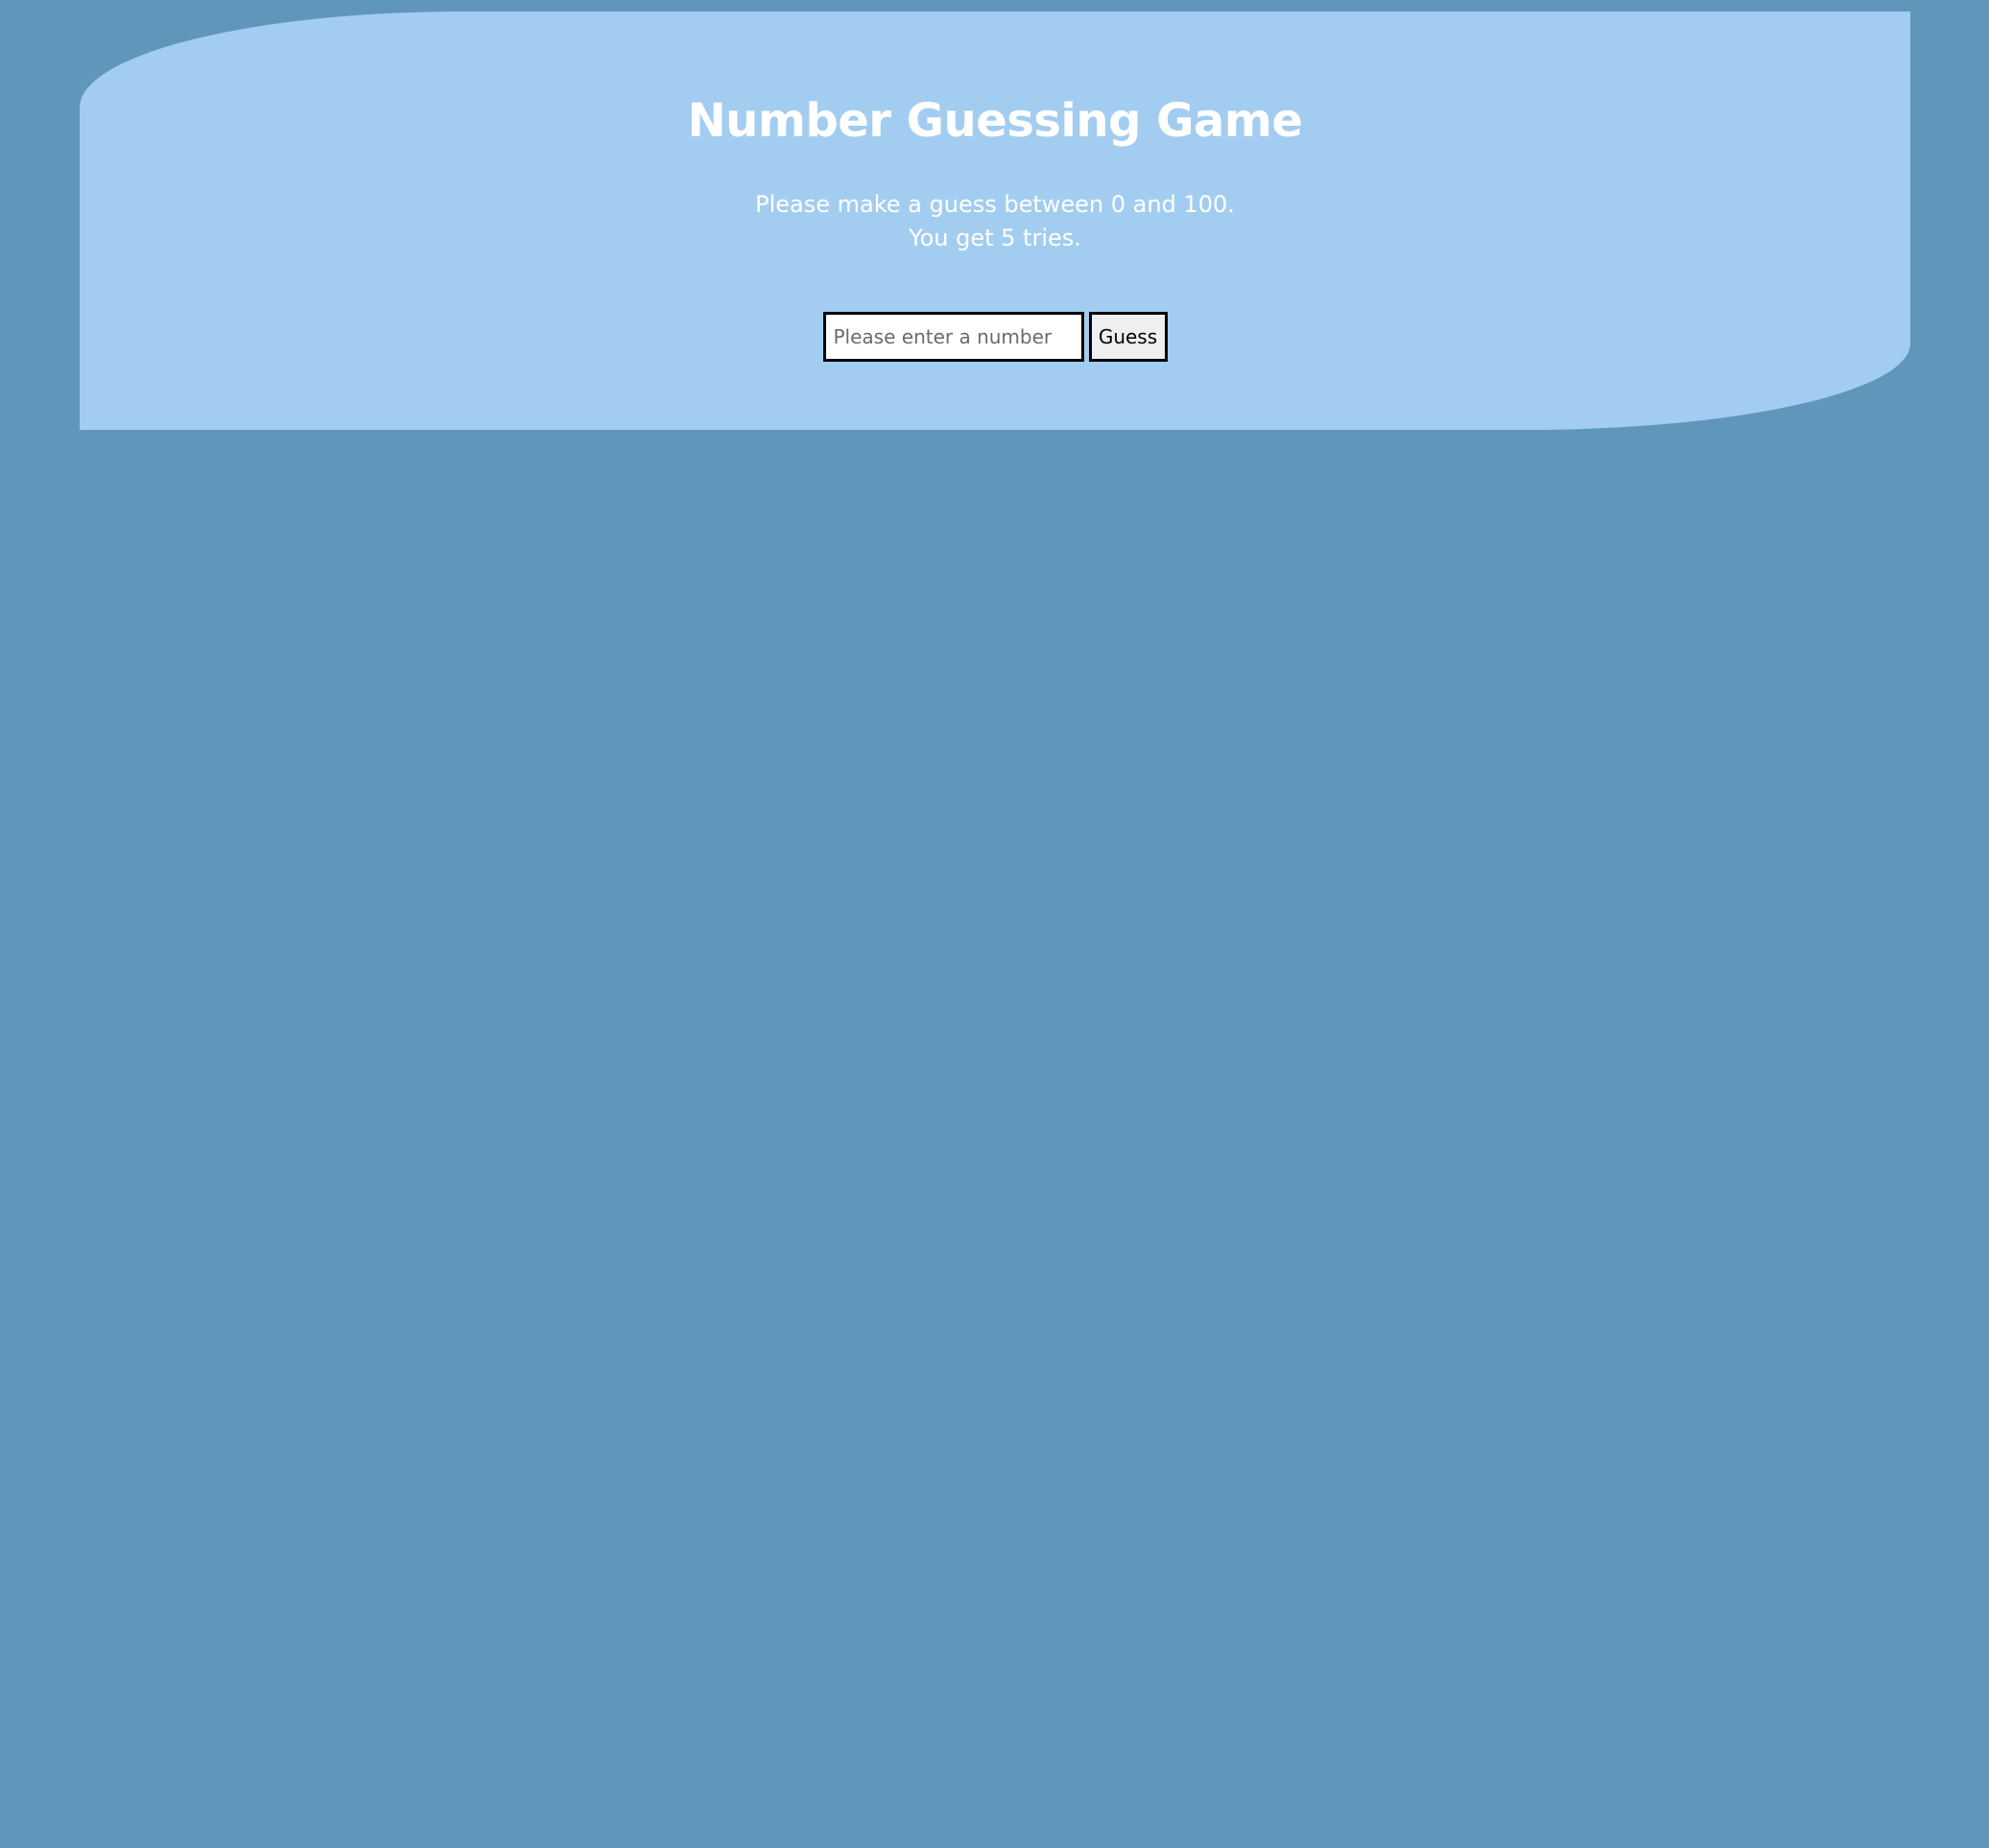 The height and width of the screenshot is (1848, 1989). Describe the element at coordinates (953, 337) in the screenshot. I see `guess-input` at that location.